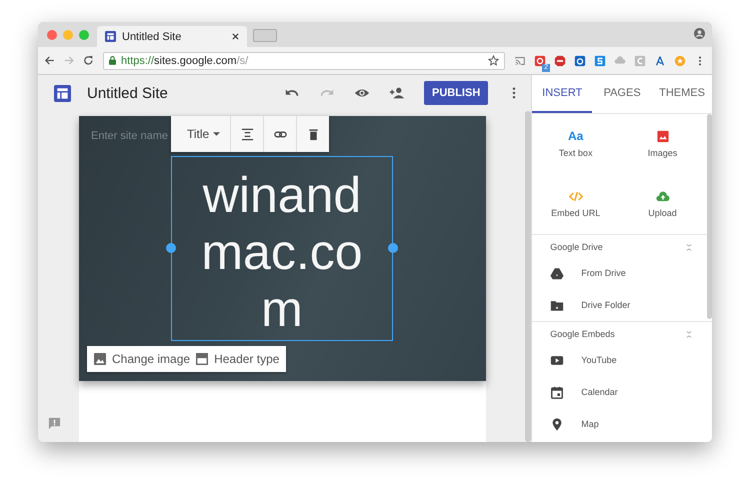 The width and height of the screenshot is (750, 497). What do you see at coordinates (237, 359) in the screenshot?
I see `header-option-button: Header type` at bounding box center [237, 359].